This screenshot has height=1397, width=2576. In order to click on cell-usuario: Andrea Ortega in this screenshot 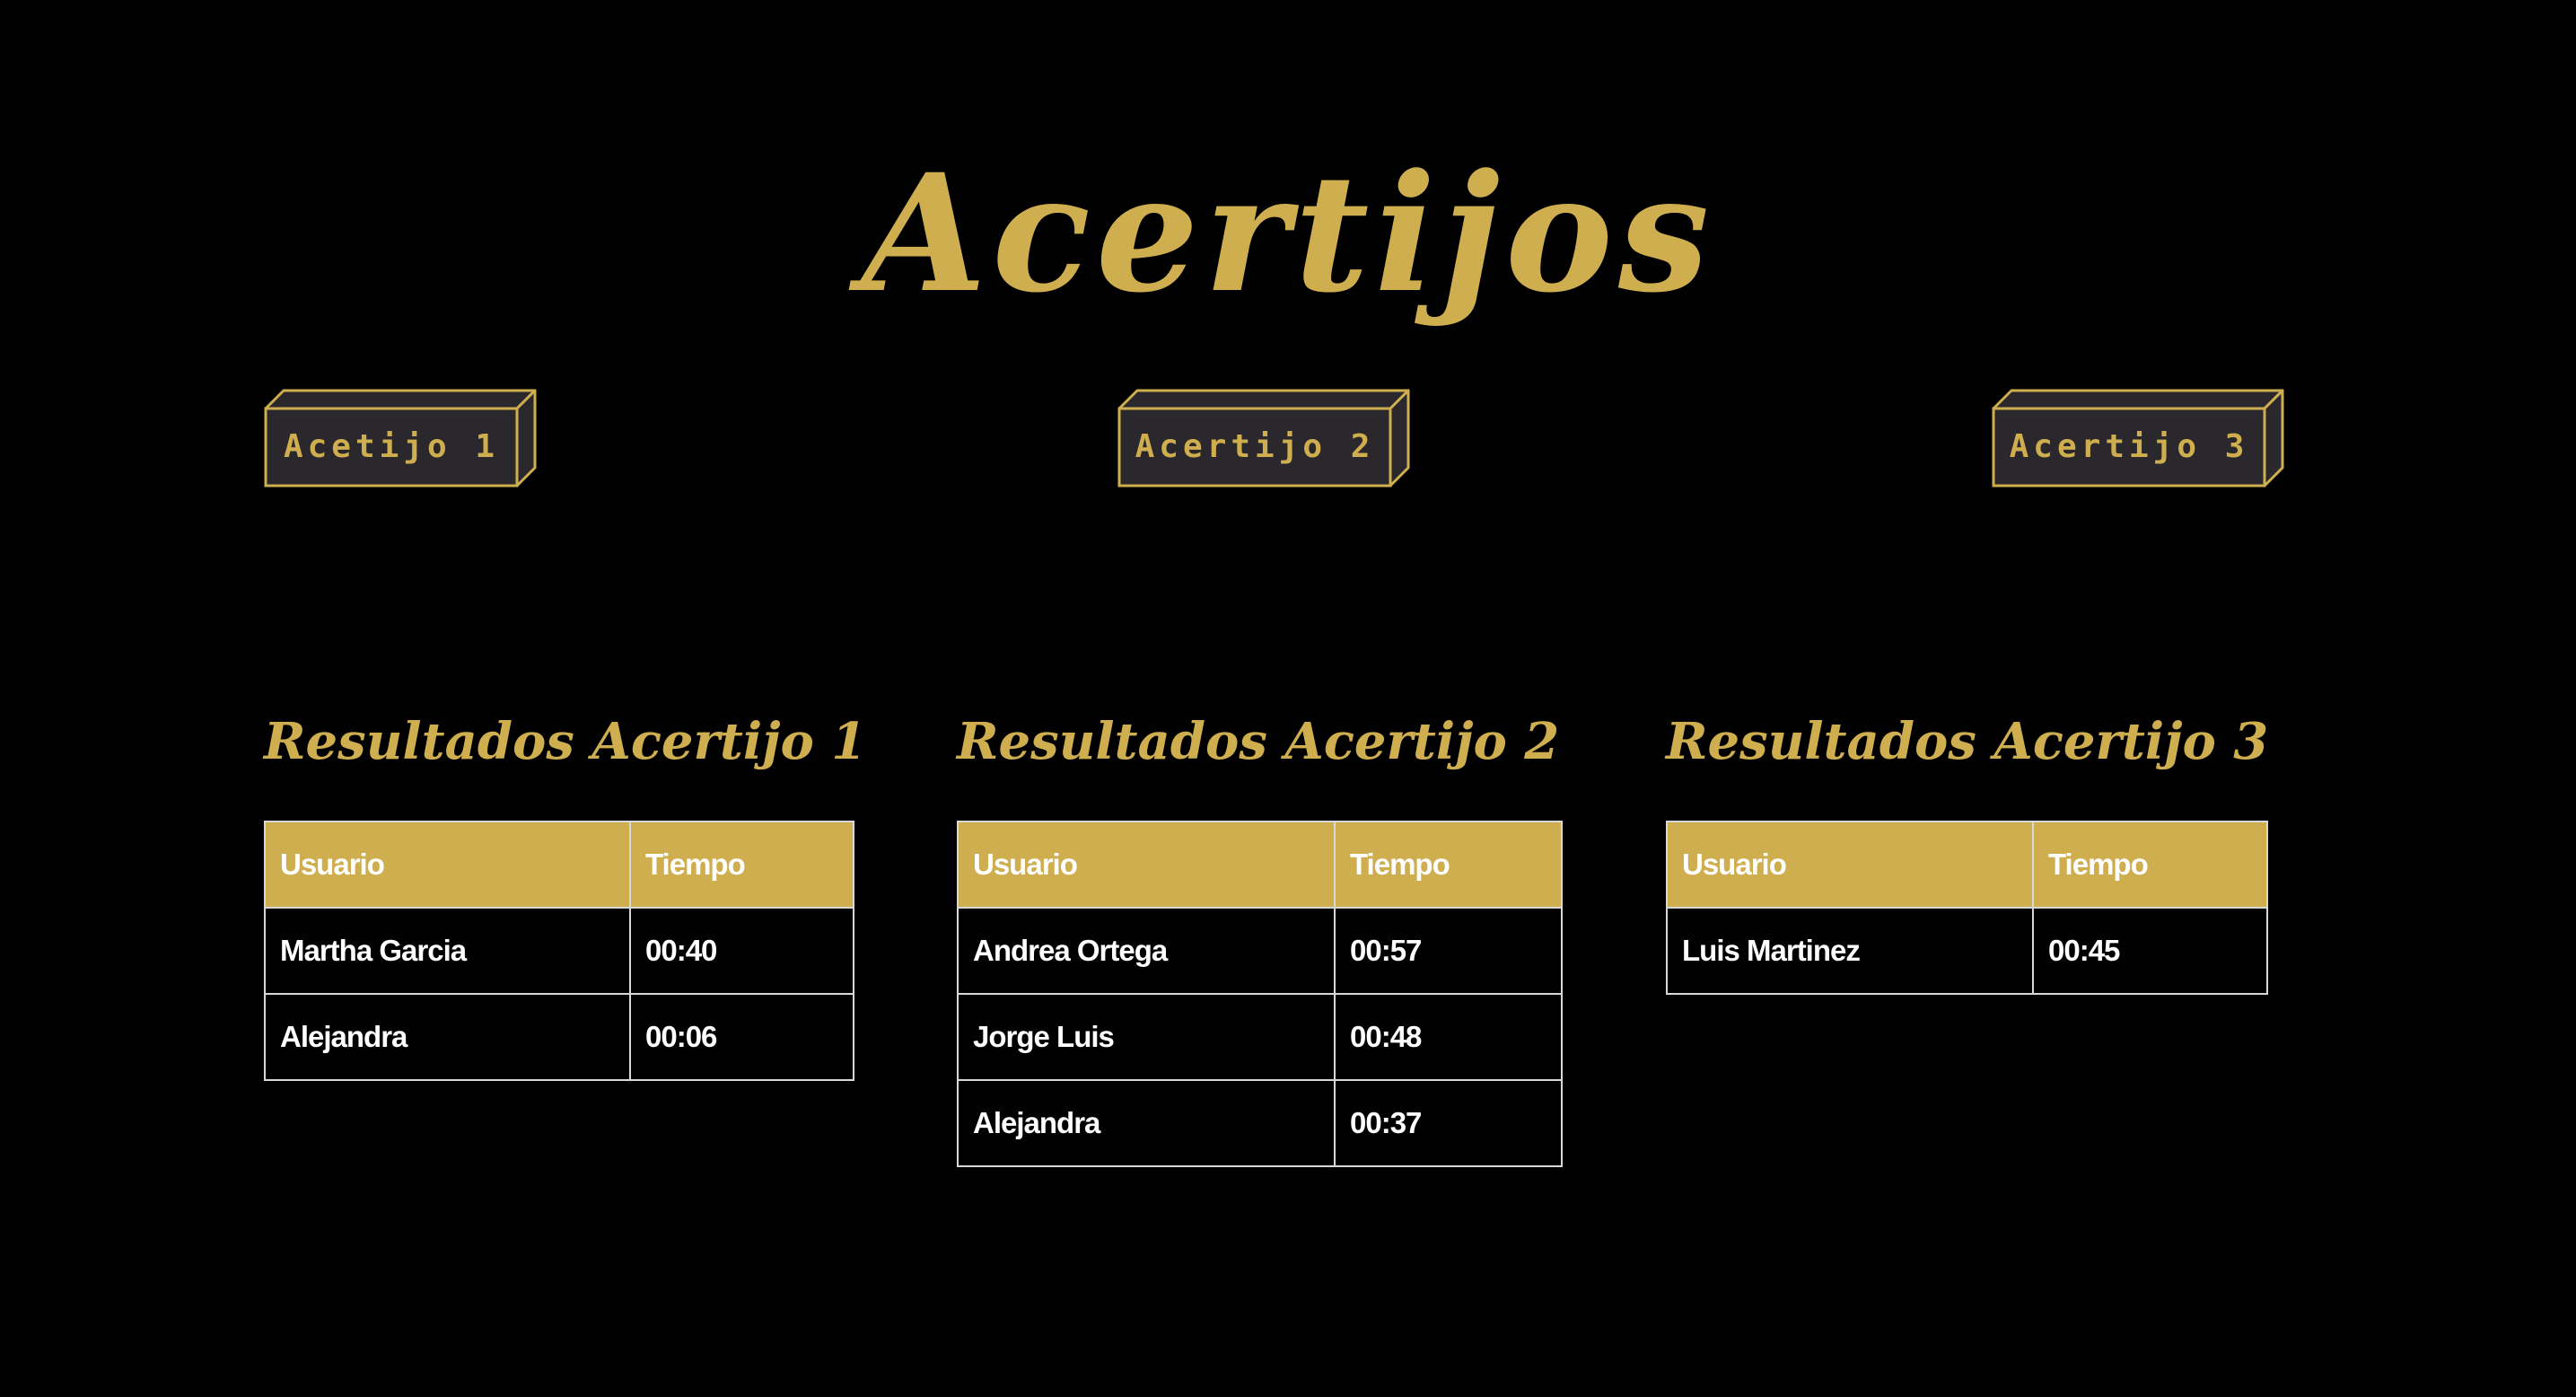, I will do `click(1146, 951)`.